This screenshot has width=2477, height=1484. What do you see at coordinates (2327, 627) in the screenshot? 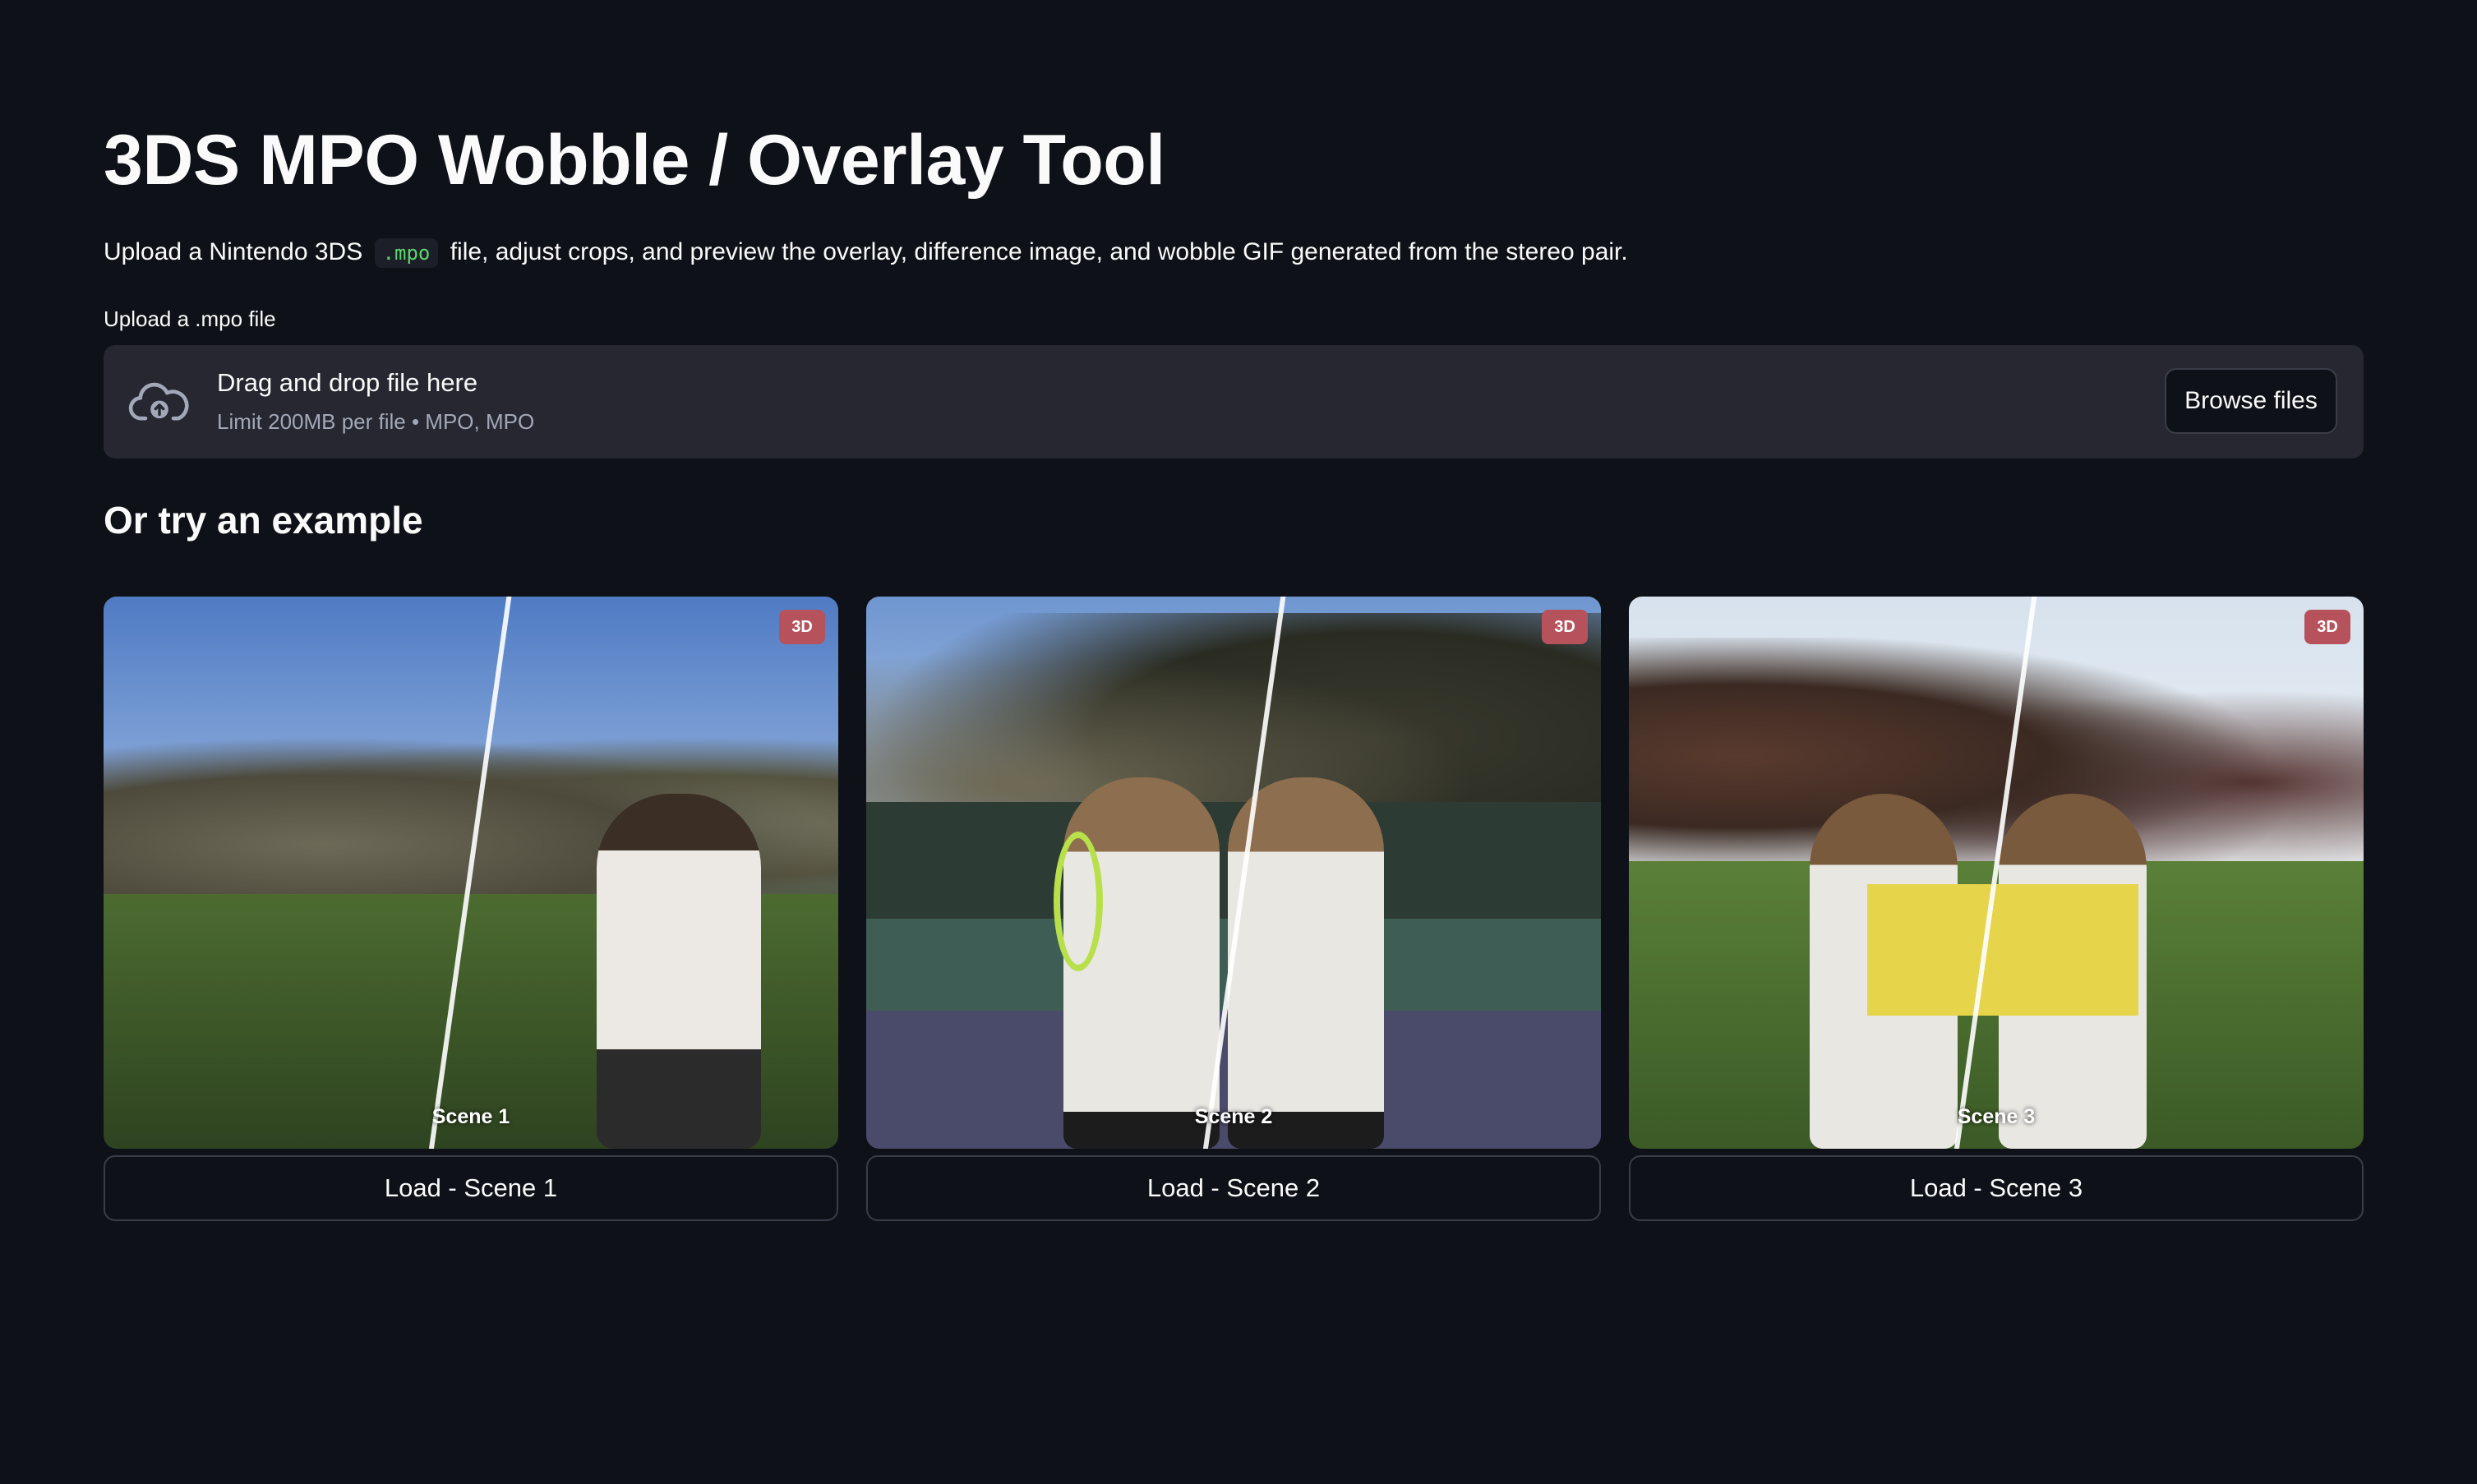
I see `scene-3-3d-badge: 3D` at bounding box center [2327, 627].